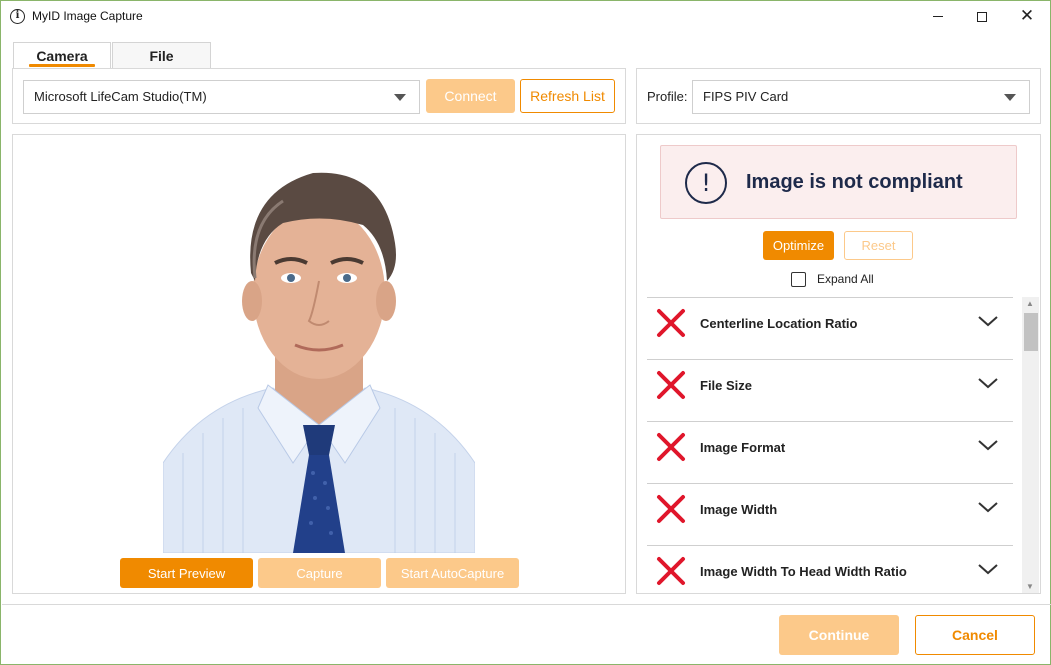 This screenshot has height=665, width=1051. Describe the element at coordinates (161, 55) in the screenshot. I see `tab-file: File` at that location.